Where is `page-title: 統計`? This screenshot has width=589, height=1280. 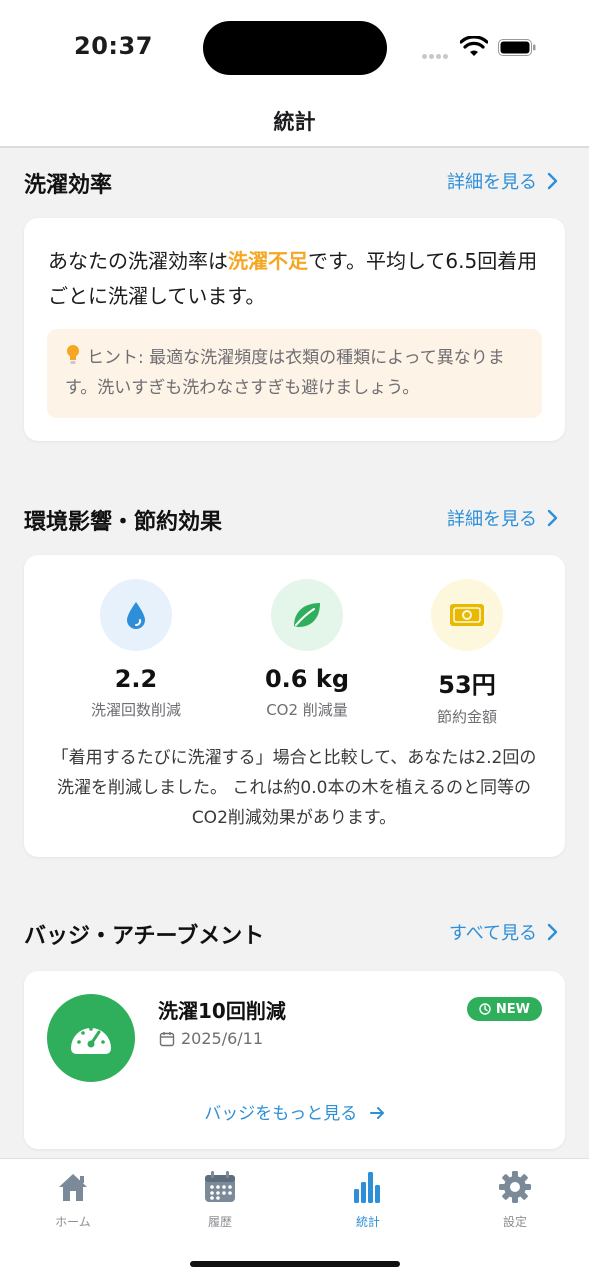
page-title: 統計 is located at coordinates (294, 122).